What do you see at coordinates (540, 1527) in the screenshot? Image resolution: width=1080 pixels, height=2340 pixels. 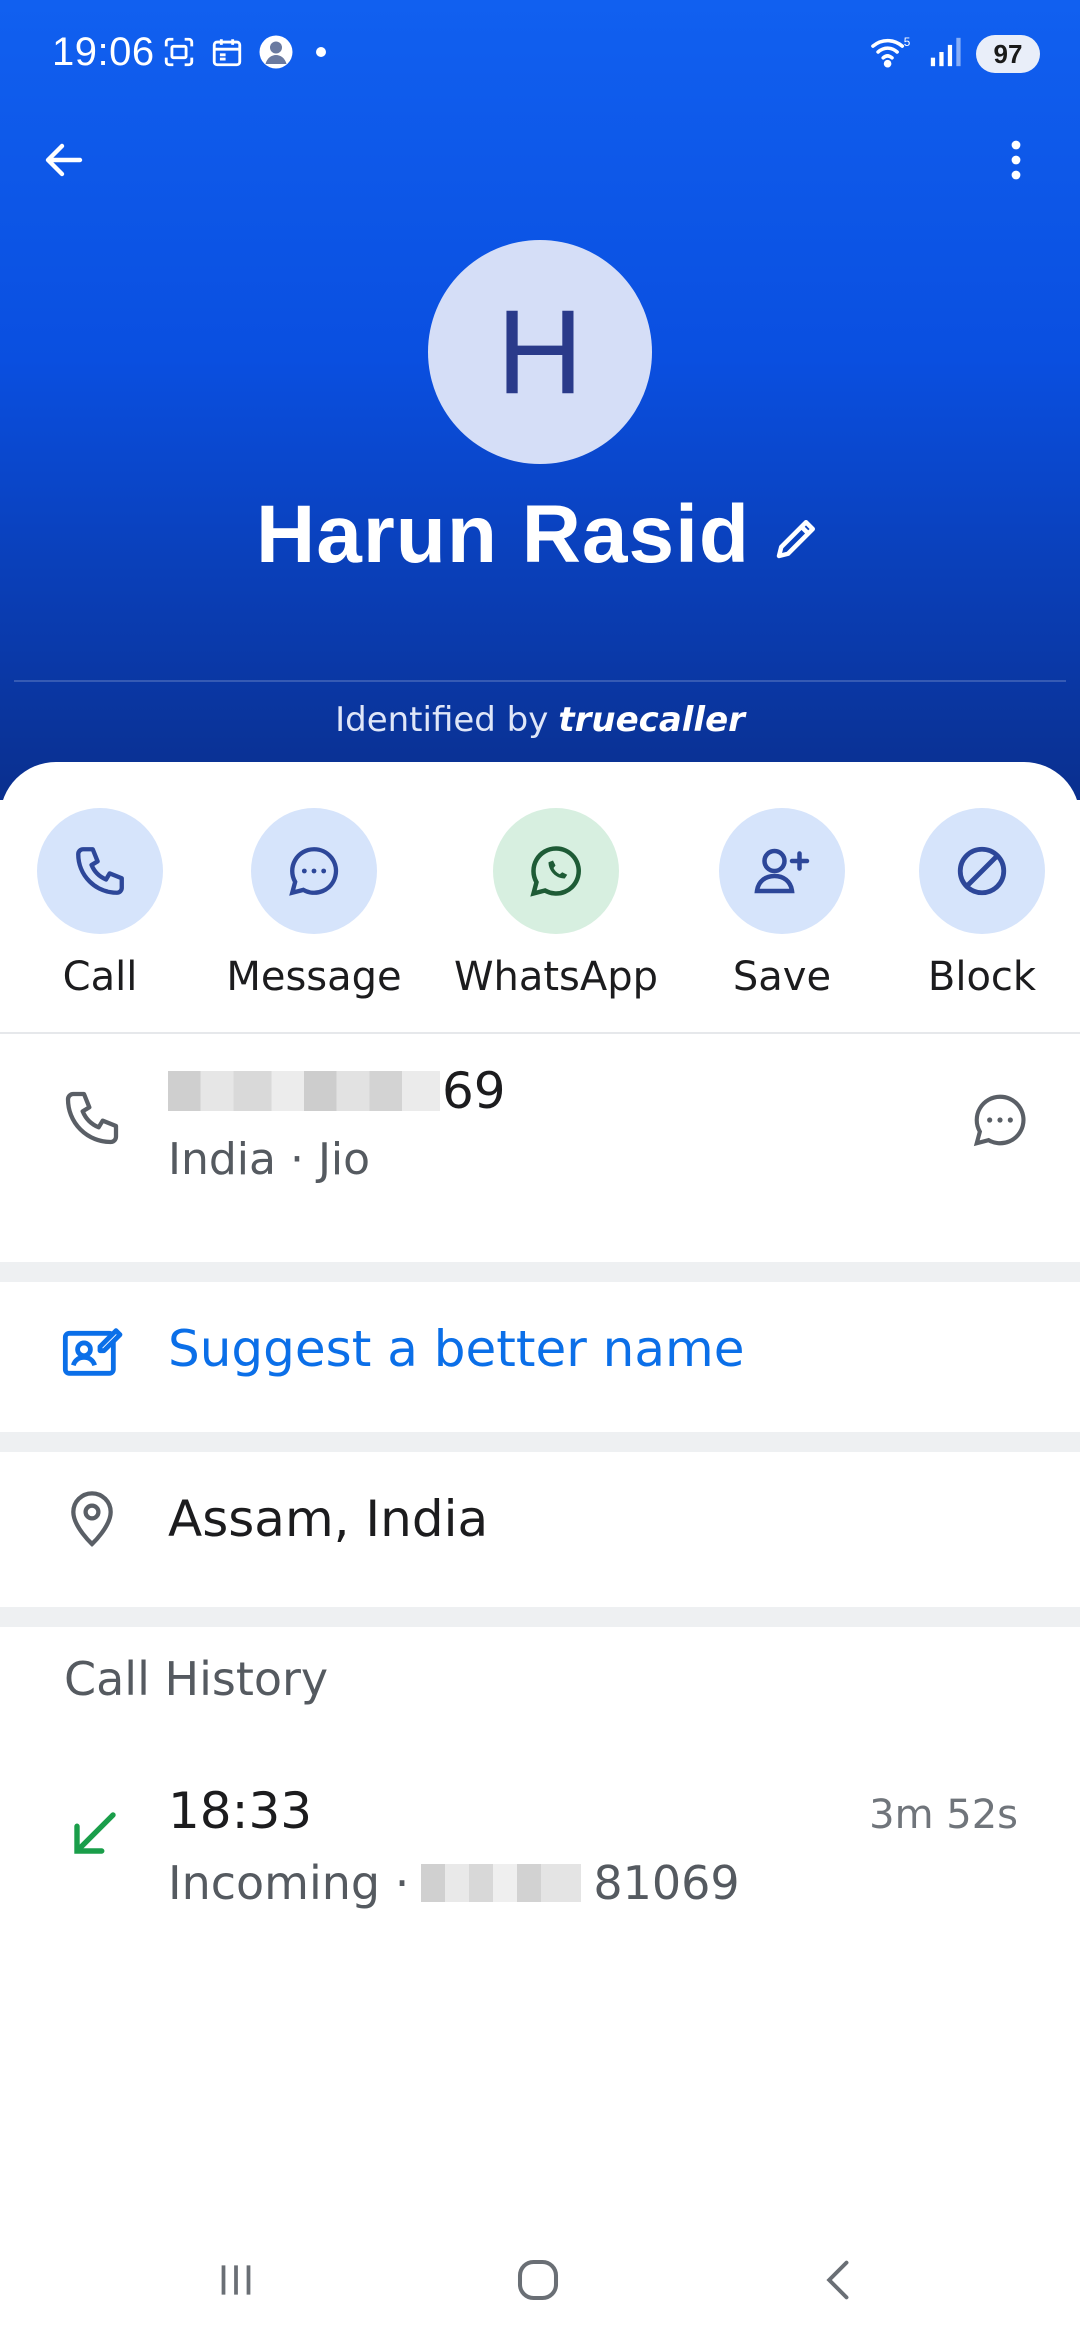 I see `location-row: Assam, India` at bounding box center [540, 1527].